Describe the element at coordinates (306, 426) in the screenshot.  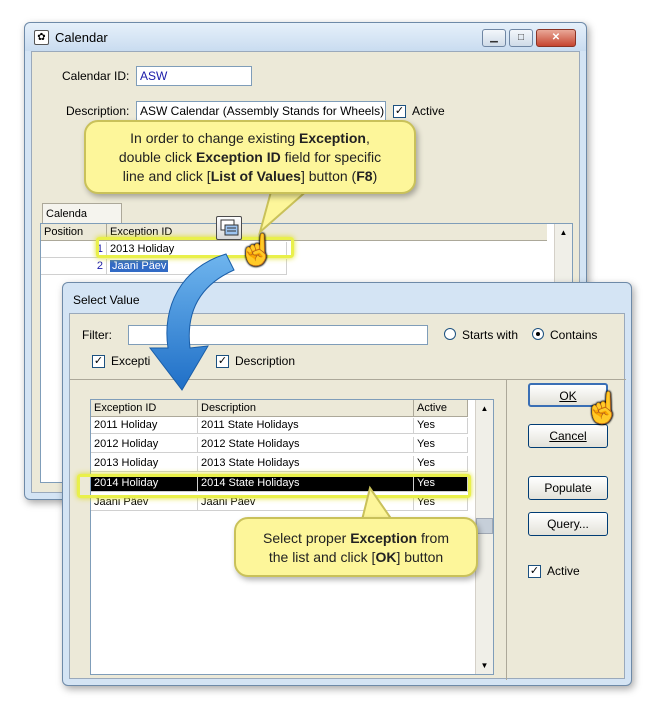
I see `cell-description: 2011 State Holidays` at that location.